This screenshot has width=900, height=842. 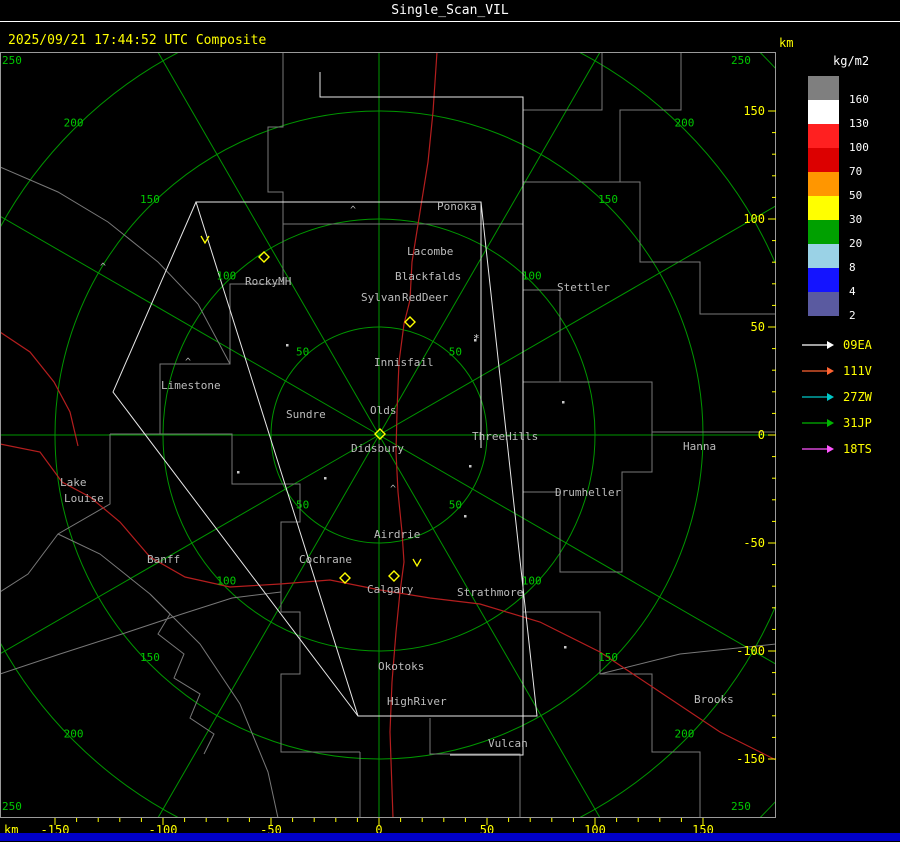 What do you see at coordinates (842, 307) in the screenshot?
I see `colorbar-entry: 2` at bounding box center [842, 307].